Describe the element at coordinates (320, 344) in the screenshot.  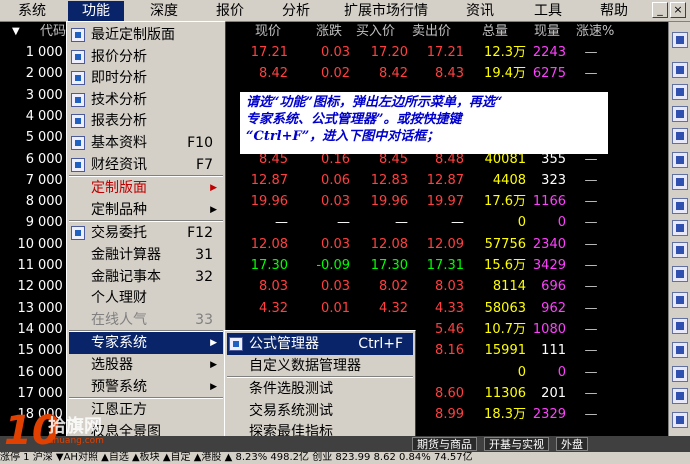
I see `formula-manager-item: 公式管理器 Ctrl+F` at that location.